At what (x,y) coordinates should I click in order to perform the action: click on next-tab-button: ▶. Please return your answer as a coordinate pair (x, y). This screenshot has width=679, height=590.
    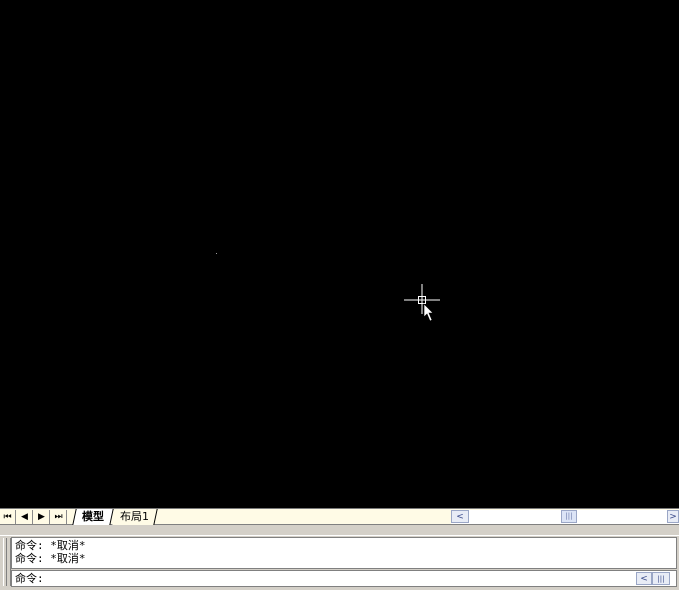
    Looking at the image, I should click on (42, 517).